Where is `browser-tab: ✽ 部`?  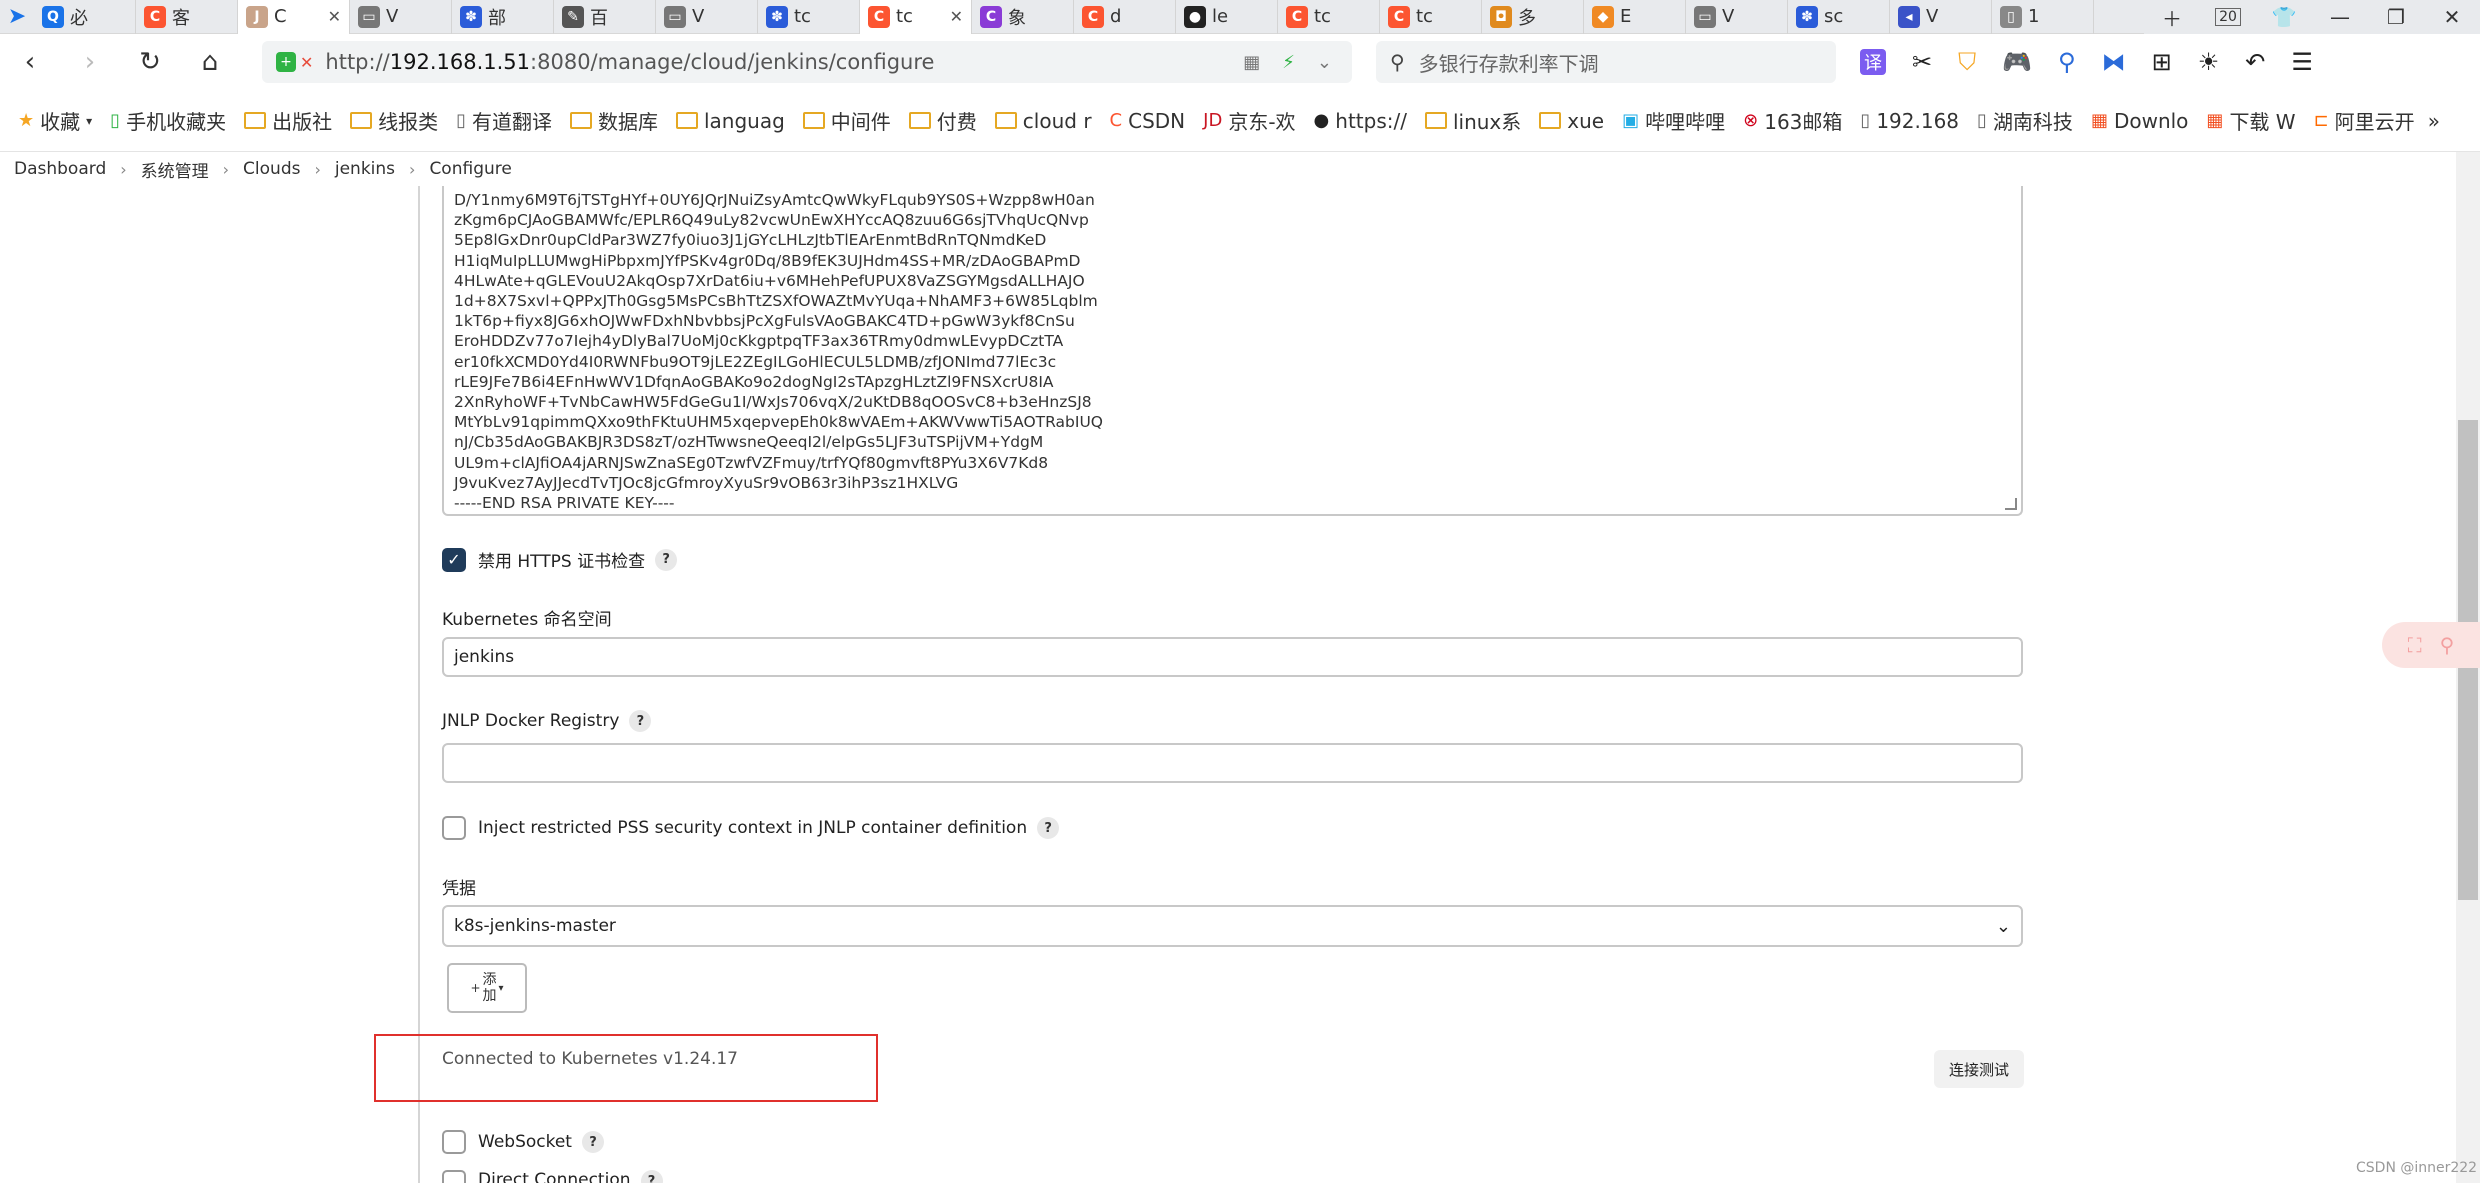 browser-tab: ✽ 部 is located at coordinates (503, 17).